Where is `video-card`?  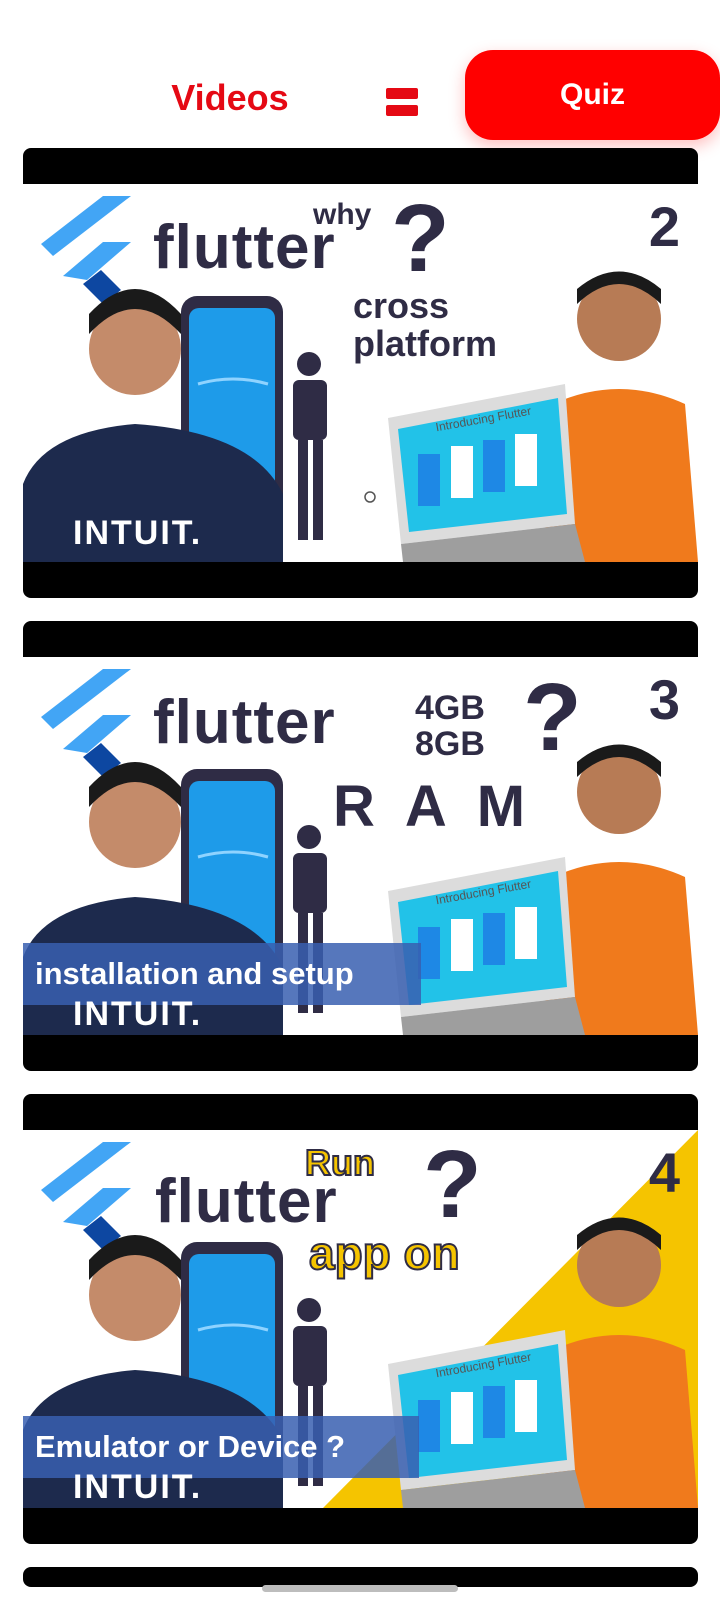
video-card is located at coordinates (360, 1577).